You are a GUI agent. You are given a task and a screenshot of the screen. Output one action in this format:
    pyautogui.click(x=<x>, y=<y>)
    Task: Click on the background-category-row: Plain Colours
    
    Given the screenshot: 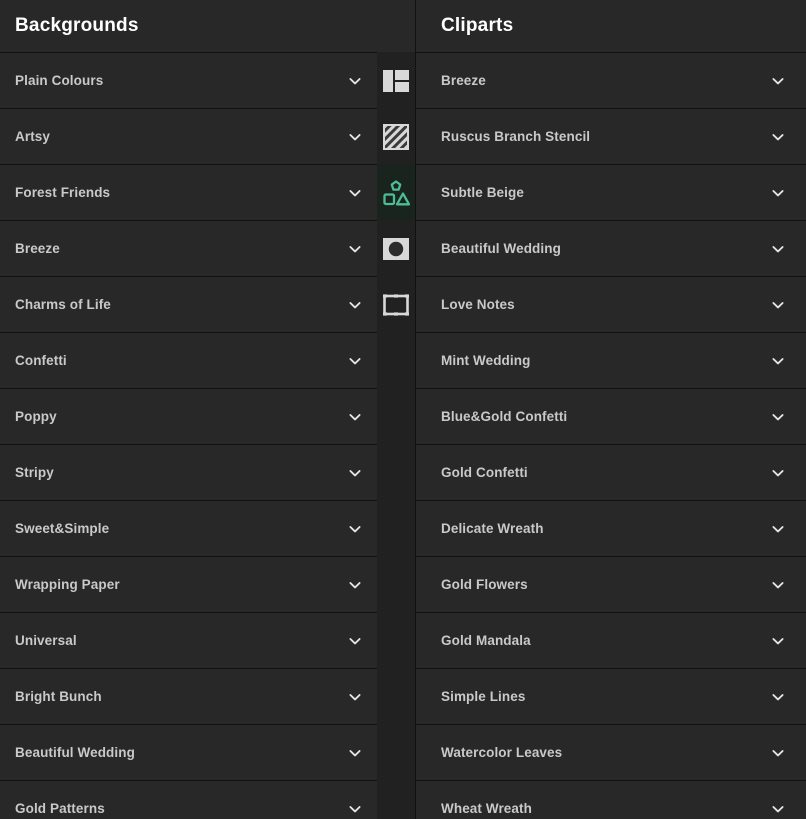 What is the action you would take?
    pyautogui.click(x=207, y=81)
    